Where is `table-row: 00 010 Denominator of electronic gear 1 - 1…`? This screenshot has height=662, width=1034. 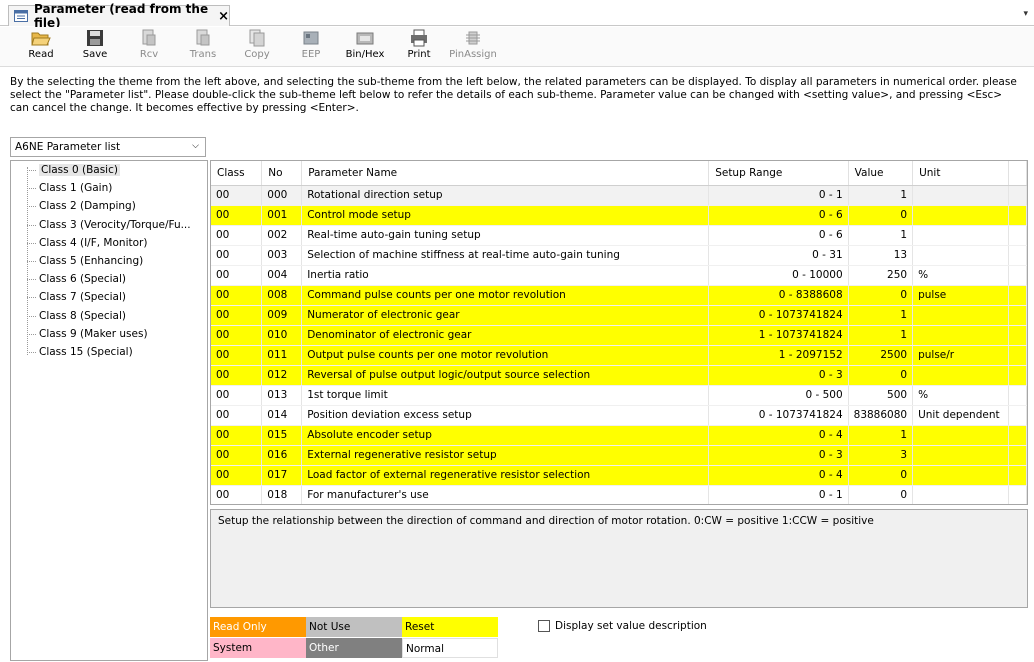
table-row: 00 010 Denominator of electronic gear 1 - 1… is located at coordinates (619, 335).